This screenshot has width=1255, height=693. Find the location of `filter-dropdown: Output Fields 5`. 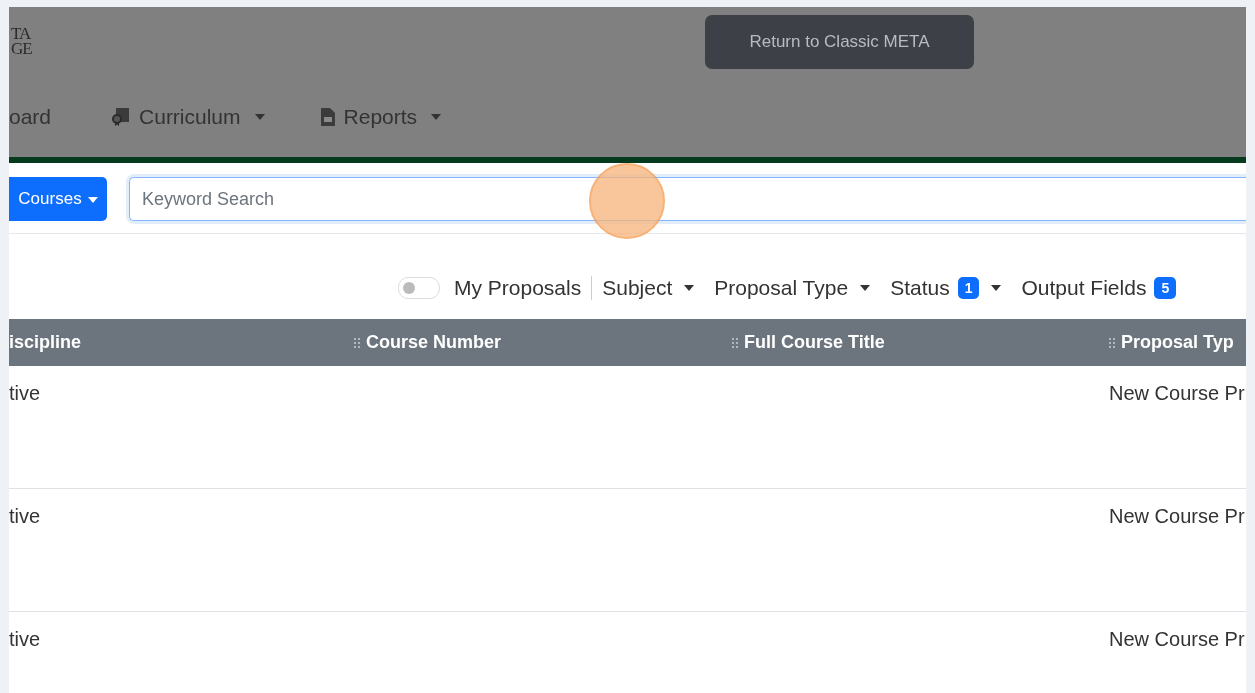

filter-dropdown: Output Fields 5 is located at coordinates (1099, 288).